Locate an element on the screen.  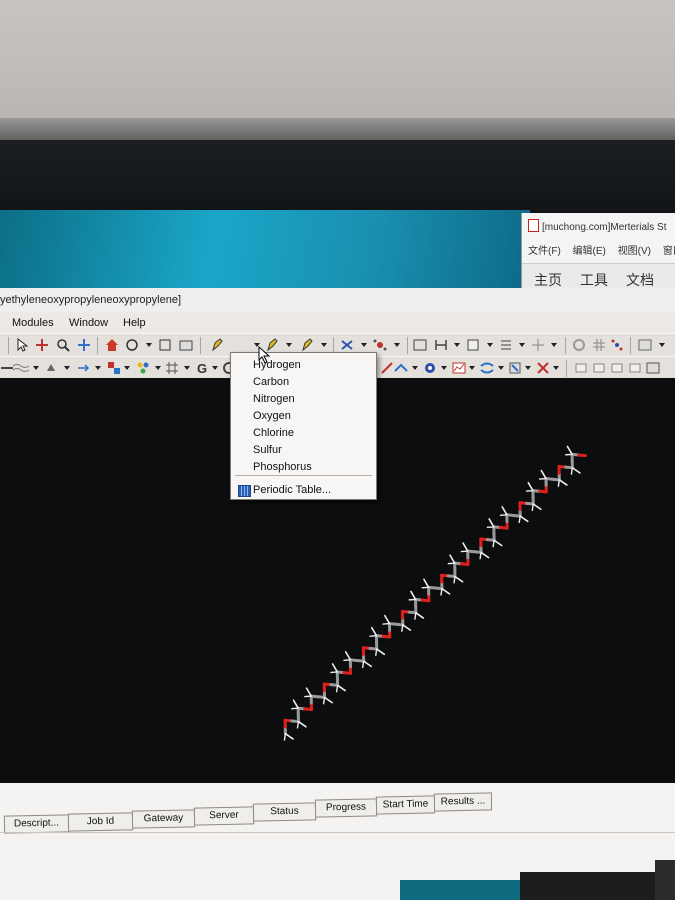
select-arrow-icon is located at coordinates (22, 344).